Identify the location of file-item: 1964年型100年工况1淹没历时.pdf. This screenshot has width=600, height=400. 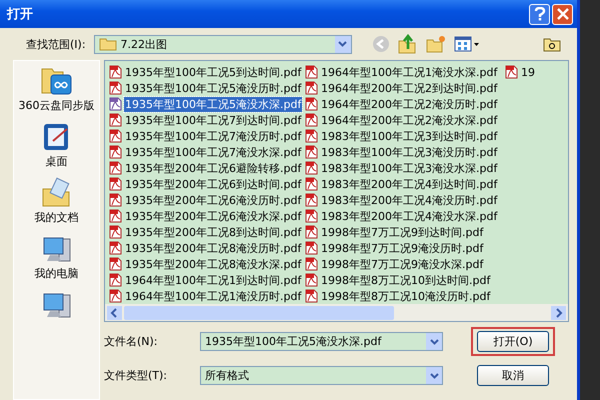
(205, 296).